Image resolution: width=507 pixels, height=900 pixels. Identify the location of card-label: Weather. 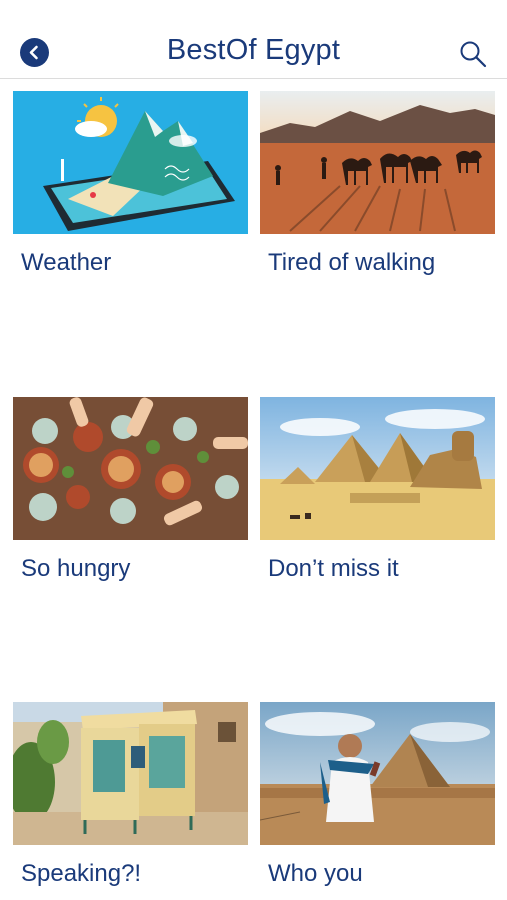
(66, 262).